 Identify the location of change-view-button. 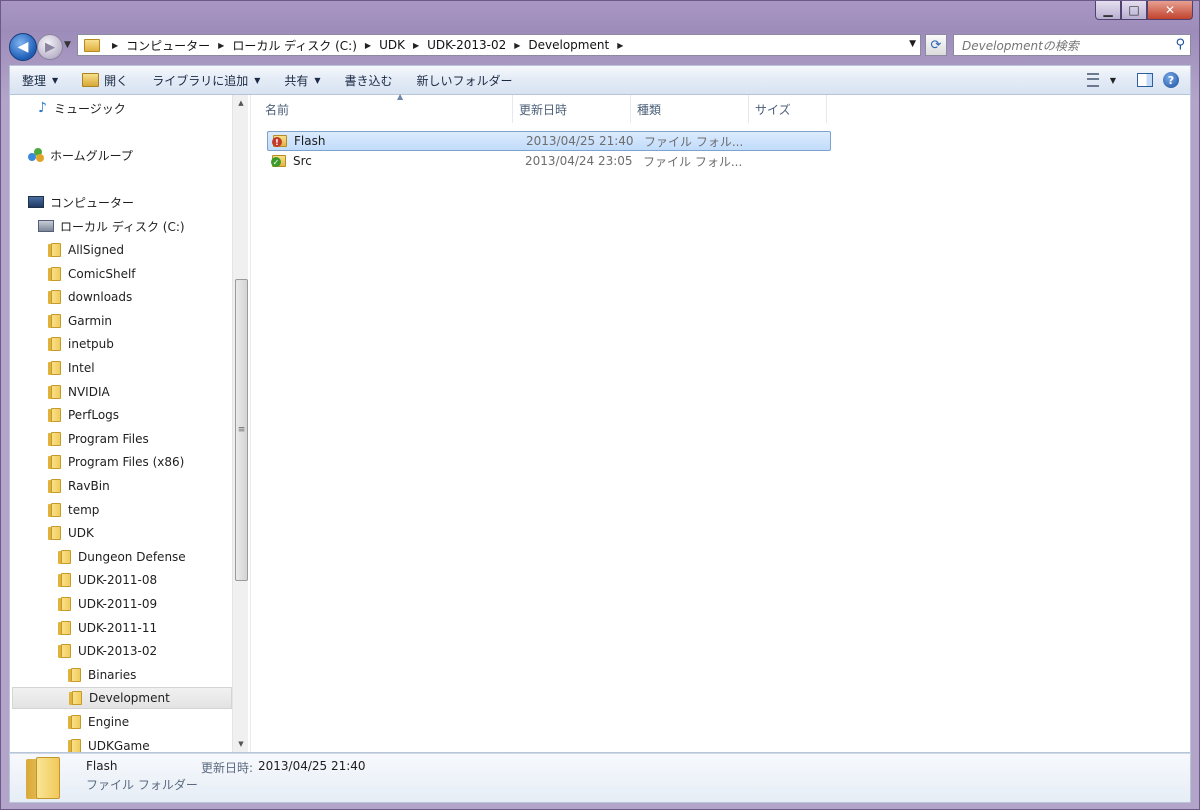
(1093, 80).